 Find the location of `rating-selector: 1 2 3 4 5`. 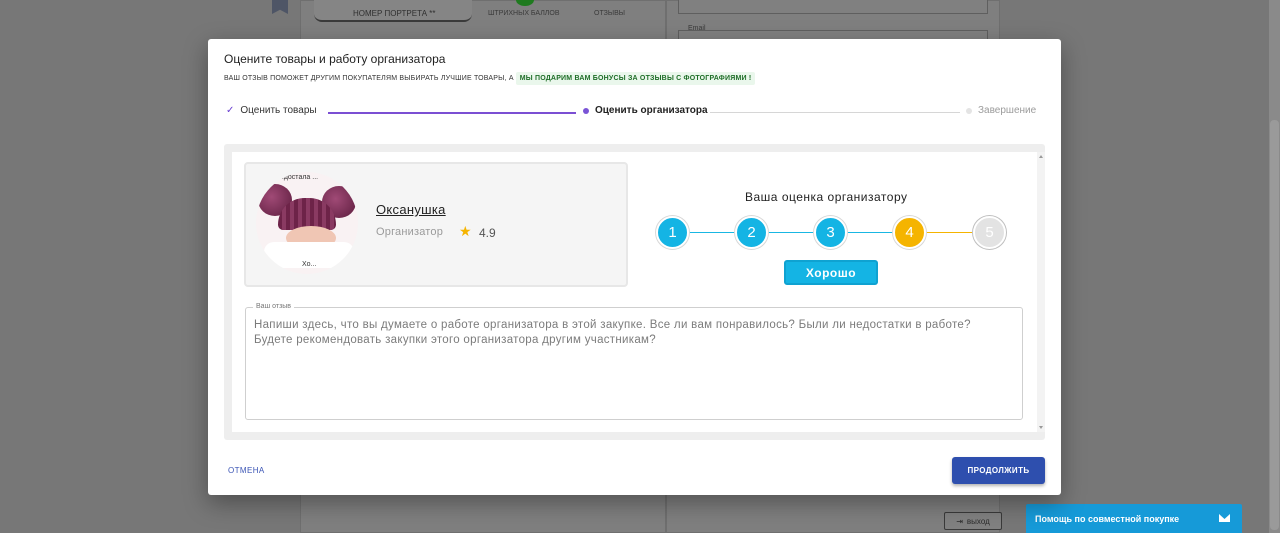

rating-selector: 1 2 3 4 5 is located at coordinates (832, 233).